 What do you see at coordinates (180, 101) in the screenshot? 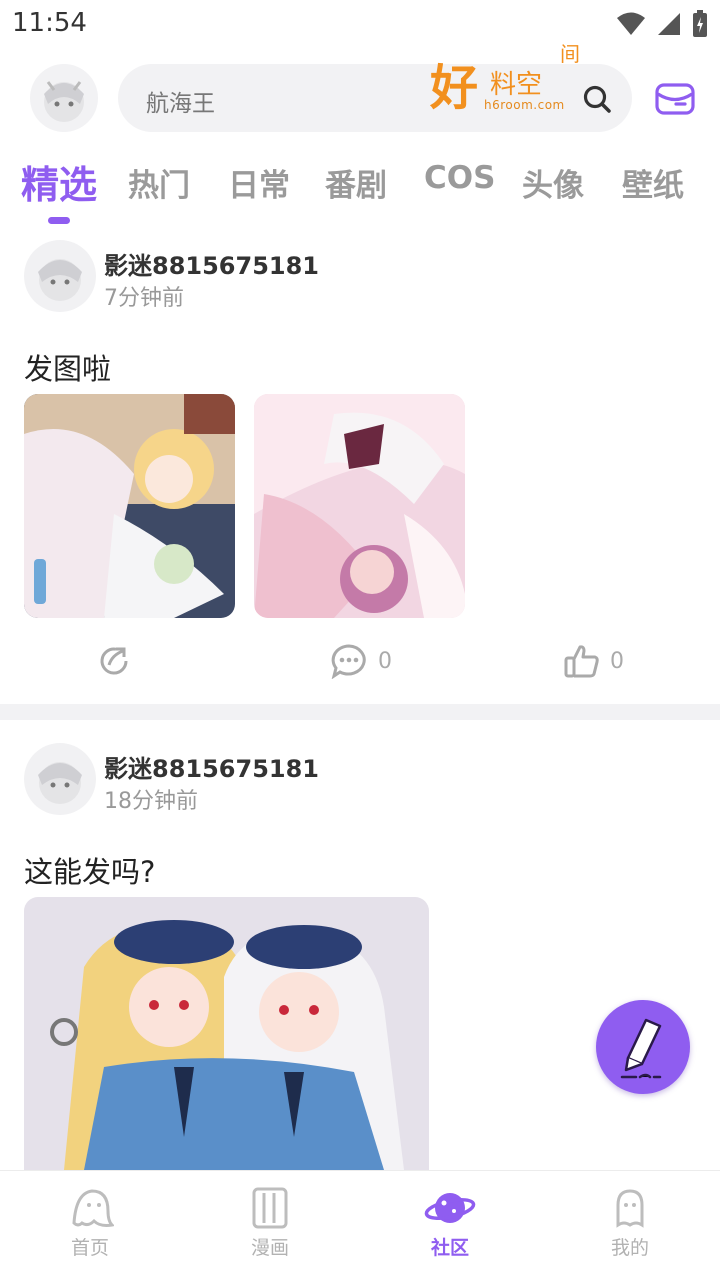
I see `search-input: 航海王` at bounding box center [180, 101].